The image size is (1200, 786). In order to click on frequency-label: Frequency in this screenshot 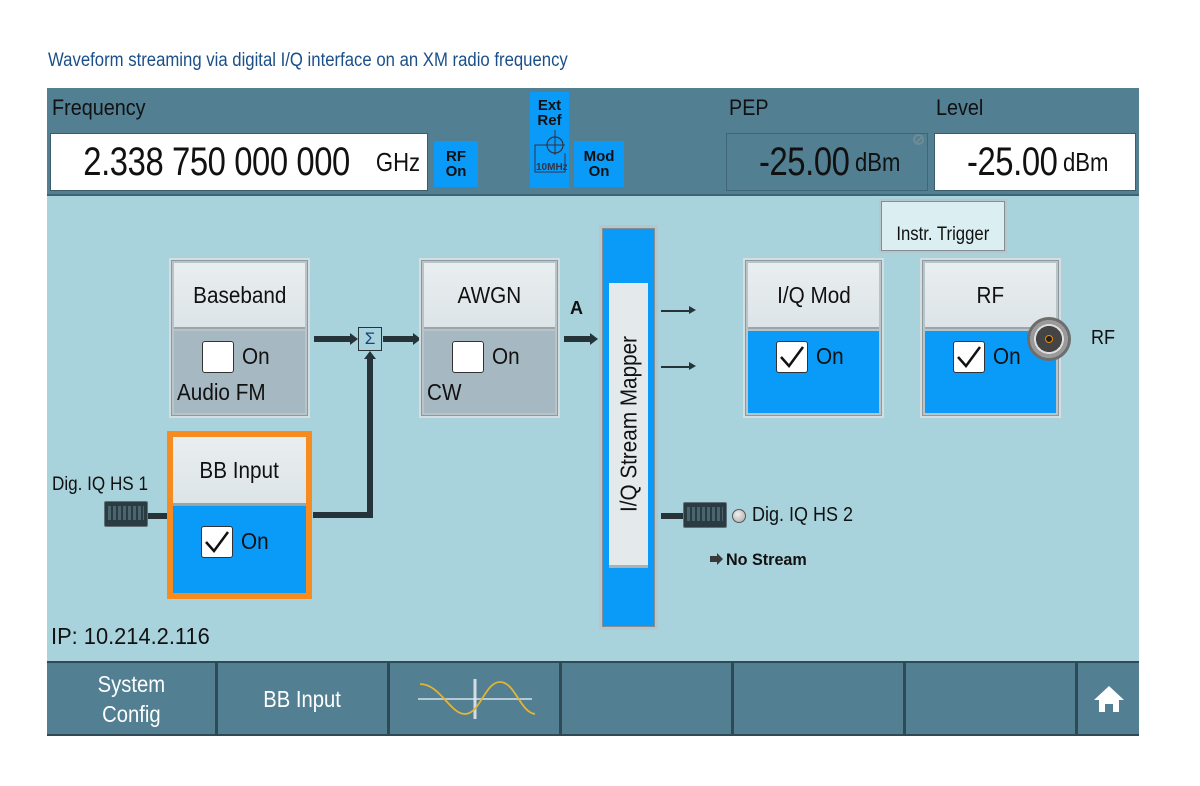, I will do `click(99, 107)`.